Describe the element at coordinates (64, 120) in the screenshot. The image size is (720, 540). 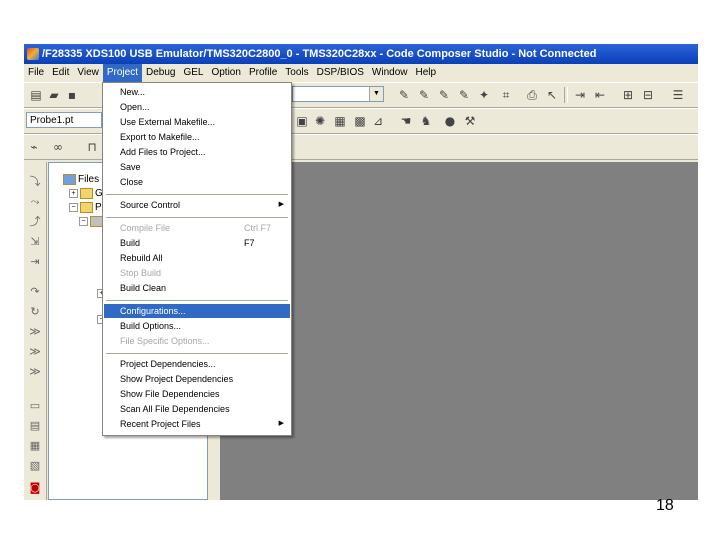
I see `project-combo: Probe1.pt` at that location.